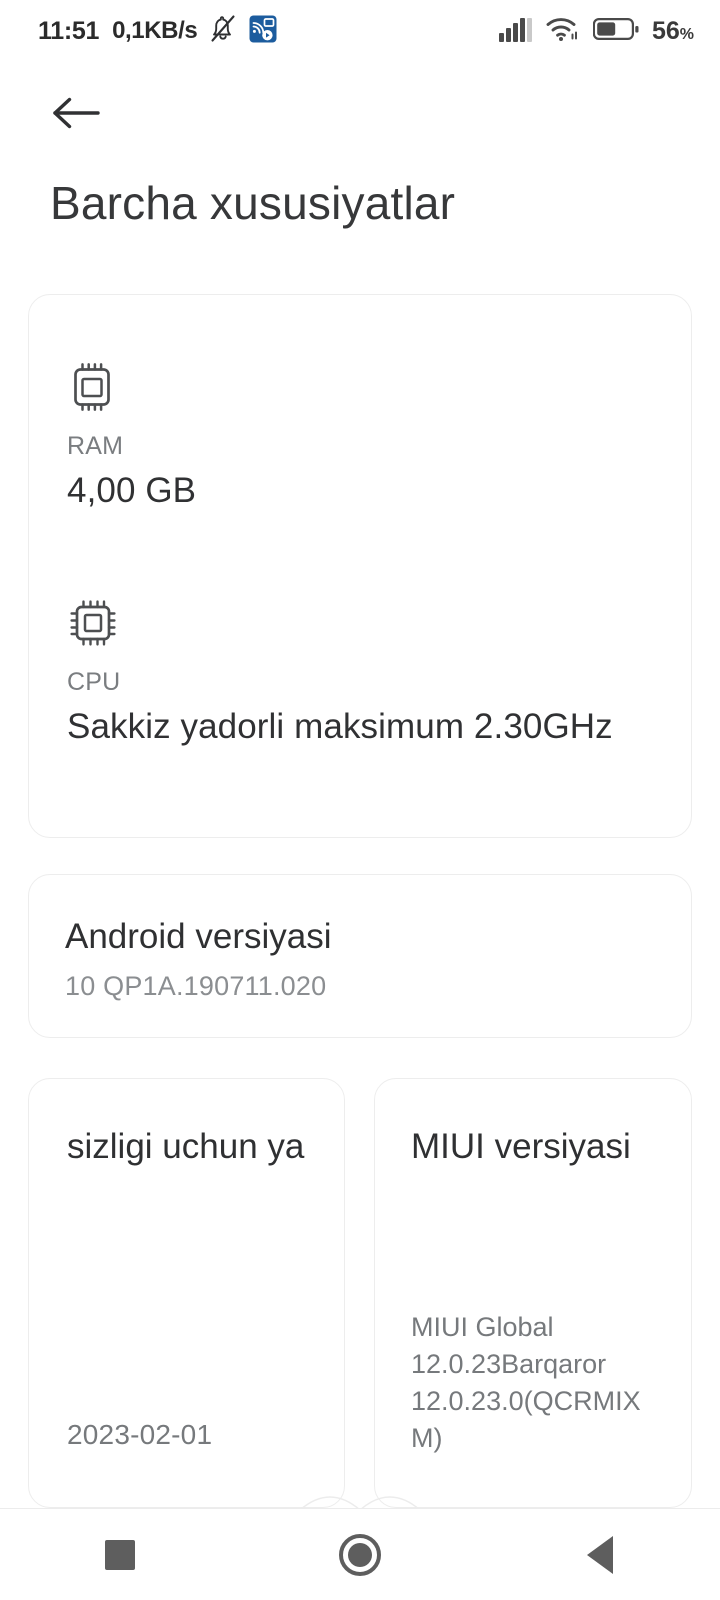 Image resolution: width=720 pixels, height=1600 pixels. I want to click on circle-home-icon, so click(360, 1554).